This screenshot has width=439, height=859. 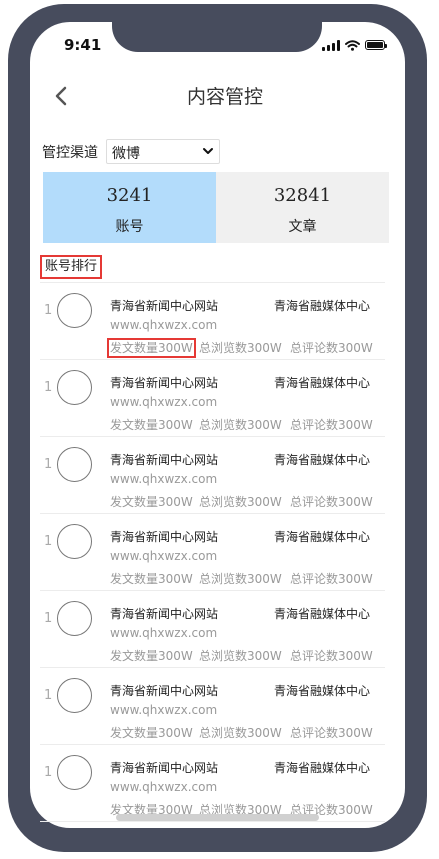 What do you see at coordinates (208, 151) in the screenshot?
I see `chevron-down-icon` at bounding box center [208, 151].